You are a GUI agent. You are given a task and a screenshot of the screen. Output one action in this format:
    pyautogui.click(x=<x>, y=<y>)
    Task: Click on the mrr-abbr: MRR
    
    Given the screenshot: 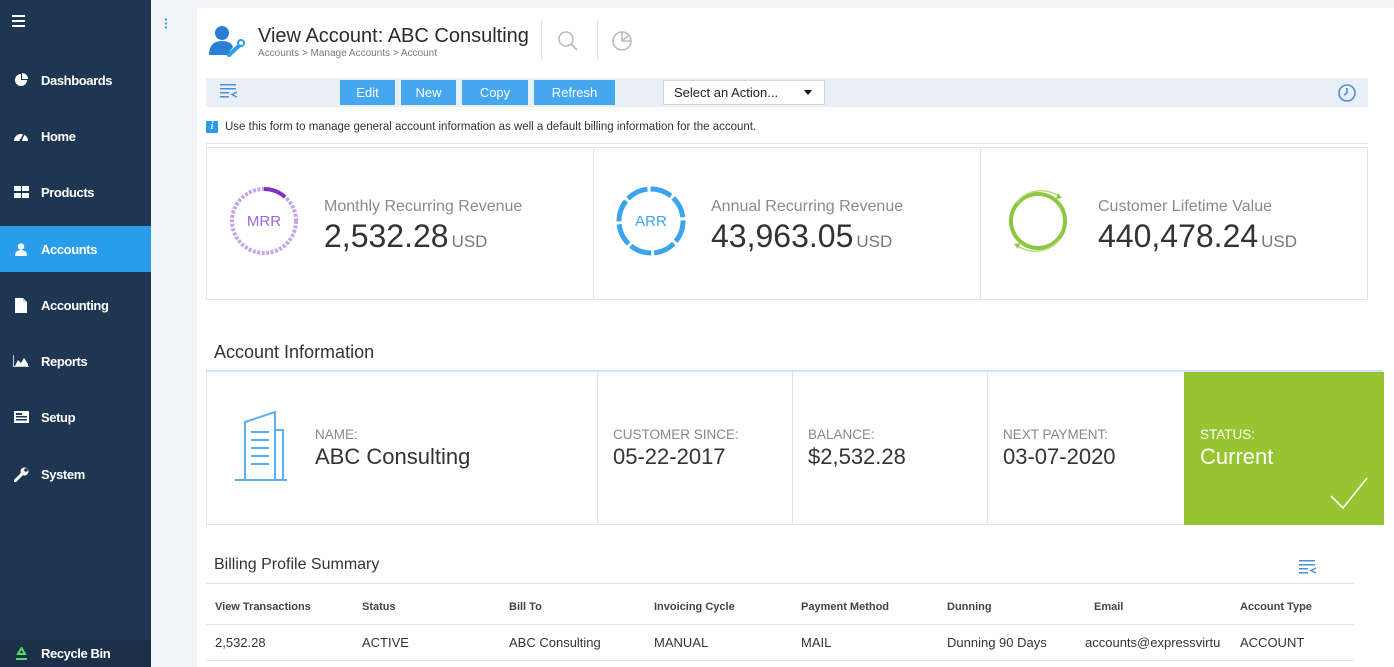 What is the action you would take?
    pyautogui.click(x=264, y=221)
    